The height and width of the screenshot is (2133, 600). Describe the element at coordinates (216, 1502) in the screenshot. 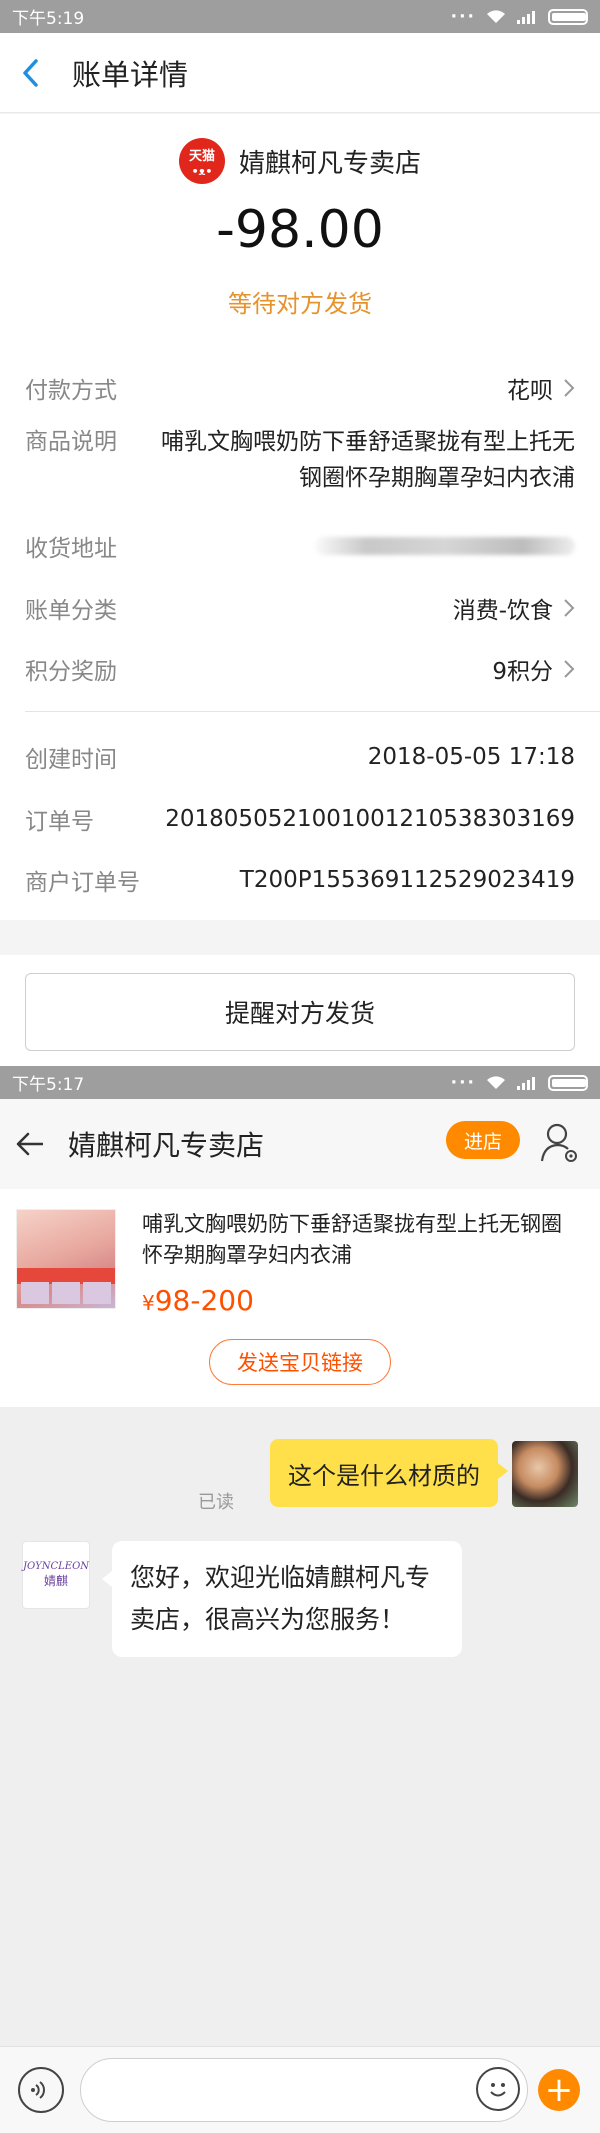

I see `read-receipt: 已读` at that location.